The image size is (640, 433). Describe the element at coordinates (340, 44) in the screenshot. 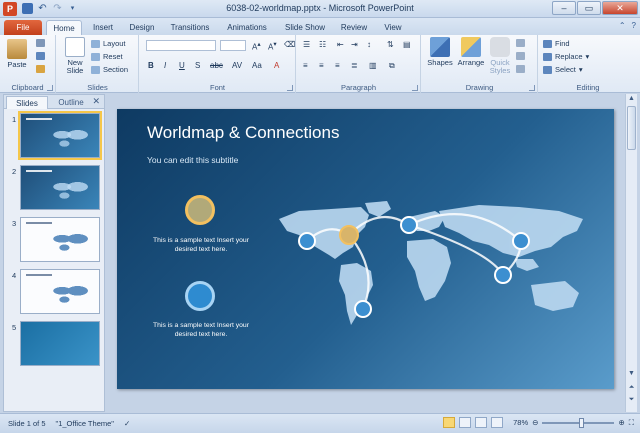

I see `decrease-indent-icon: ⇤` at that location.